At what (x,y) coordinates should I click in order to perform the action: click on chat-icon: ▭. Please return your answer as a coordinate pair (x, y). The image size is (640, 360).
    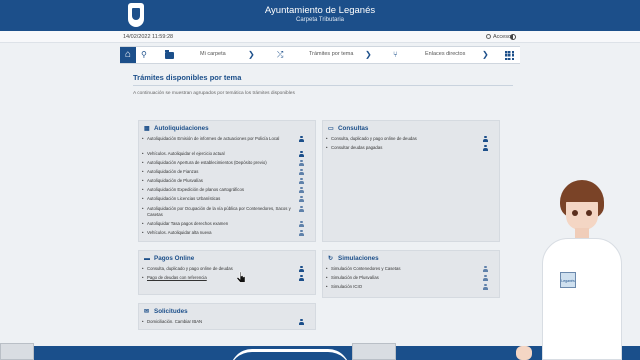
    Looking at the image, I should click on (331, 129).